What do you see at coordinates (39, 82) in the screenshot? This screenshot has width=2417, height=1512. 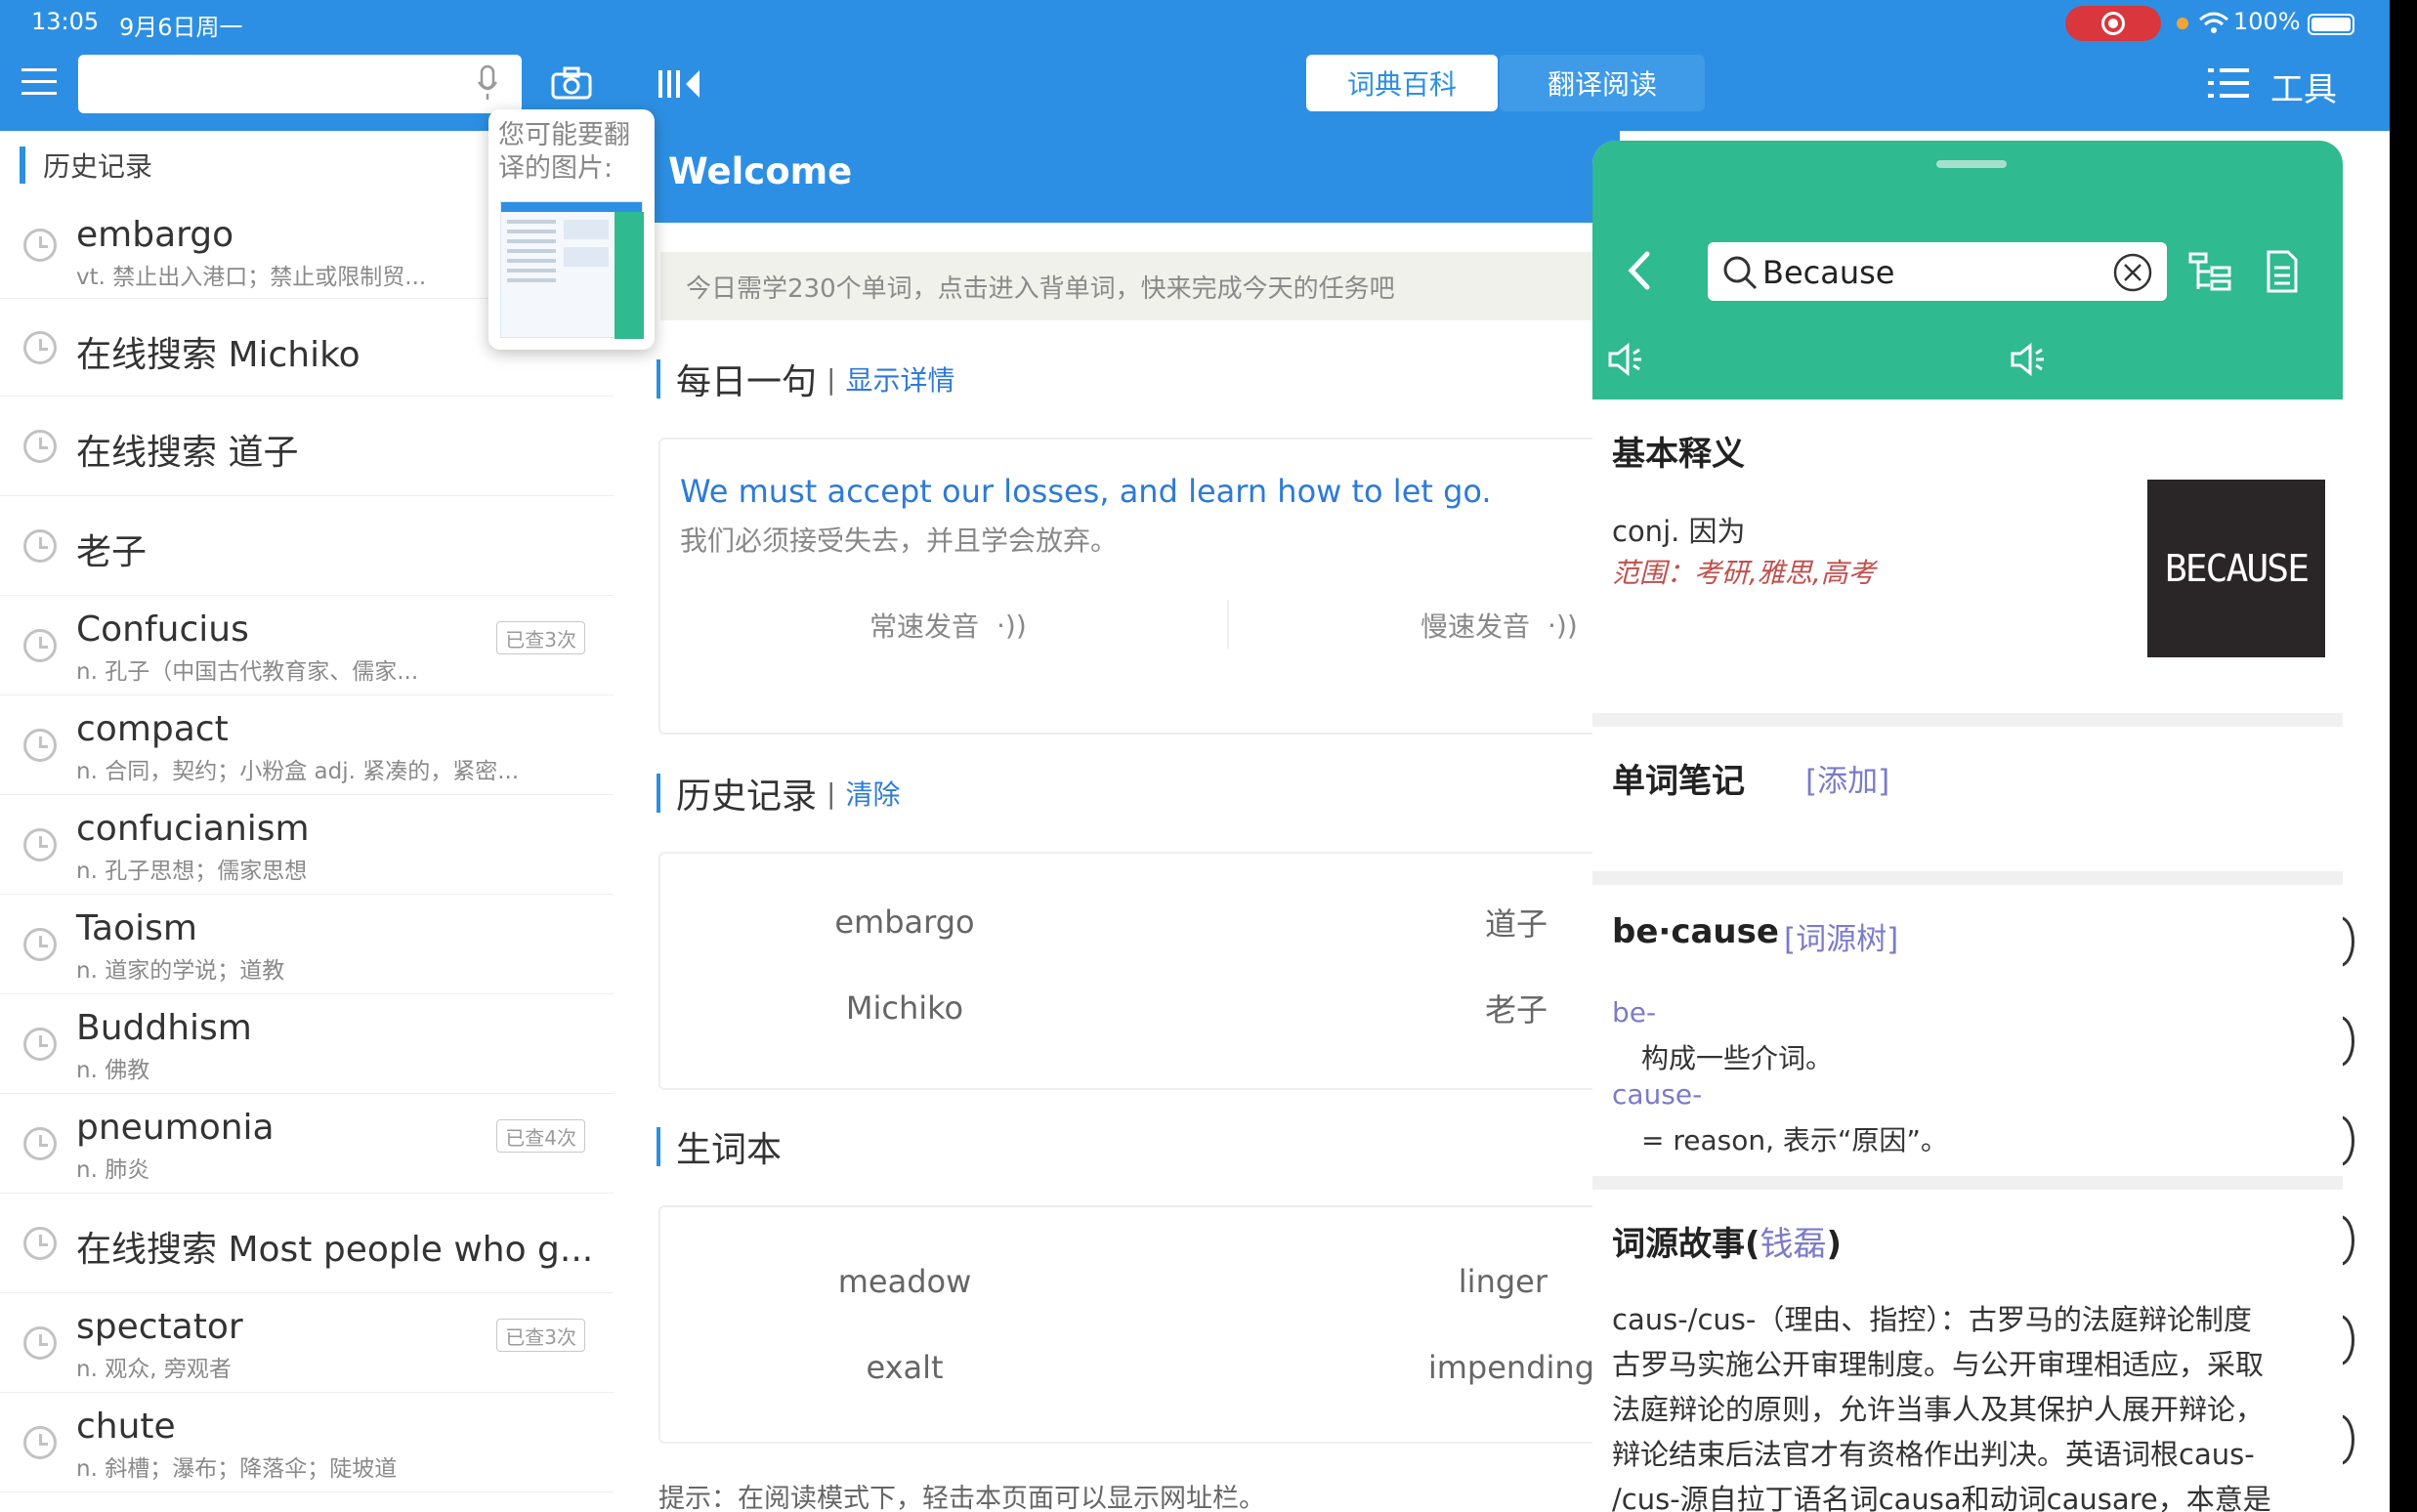 I see `menu-icon` at bounding box center [39, 82].